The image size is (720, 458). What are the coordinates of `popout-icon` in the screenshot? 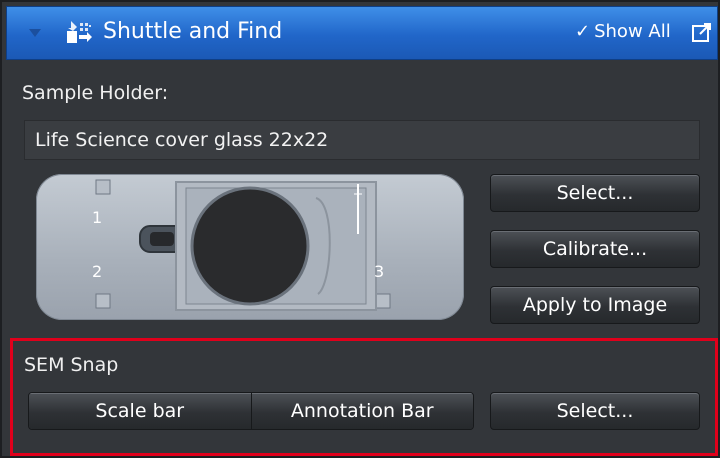 It's located at (702, 32).